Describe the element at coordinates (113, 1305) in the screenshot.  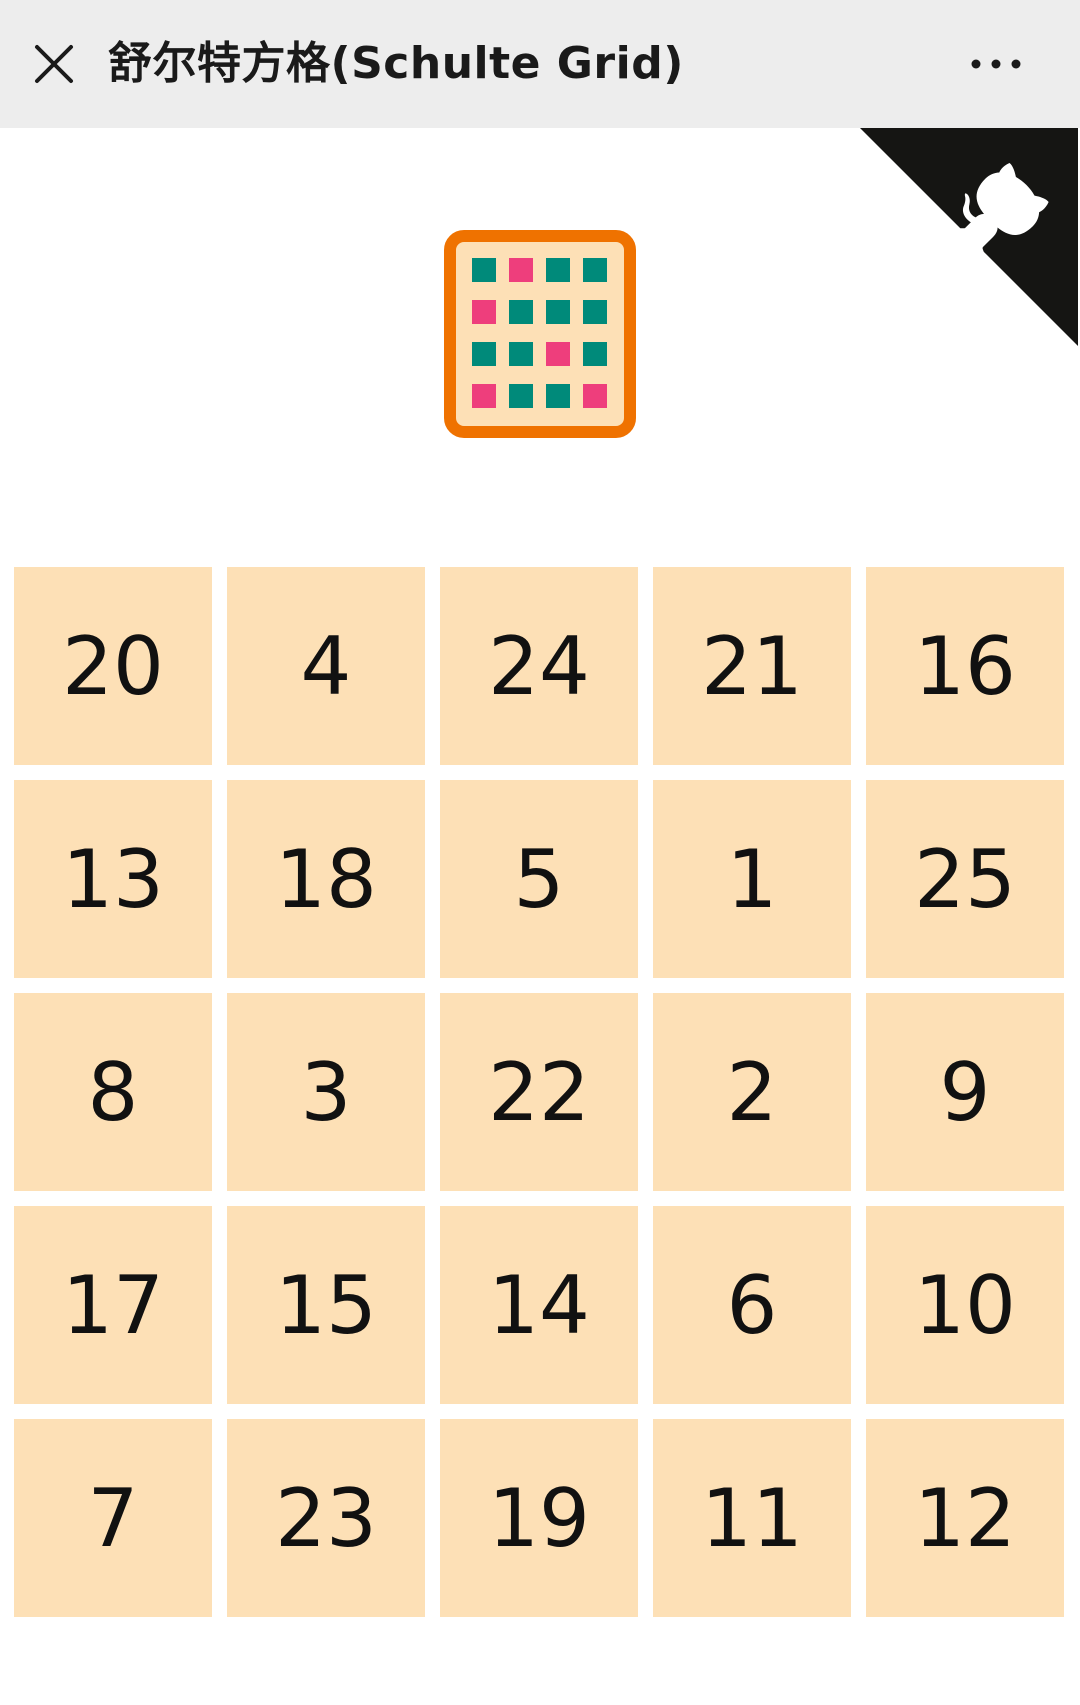
I see `grid-cell: 17` at that location.